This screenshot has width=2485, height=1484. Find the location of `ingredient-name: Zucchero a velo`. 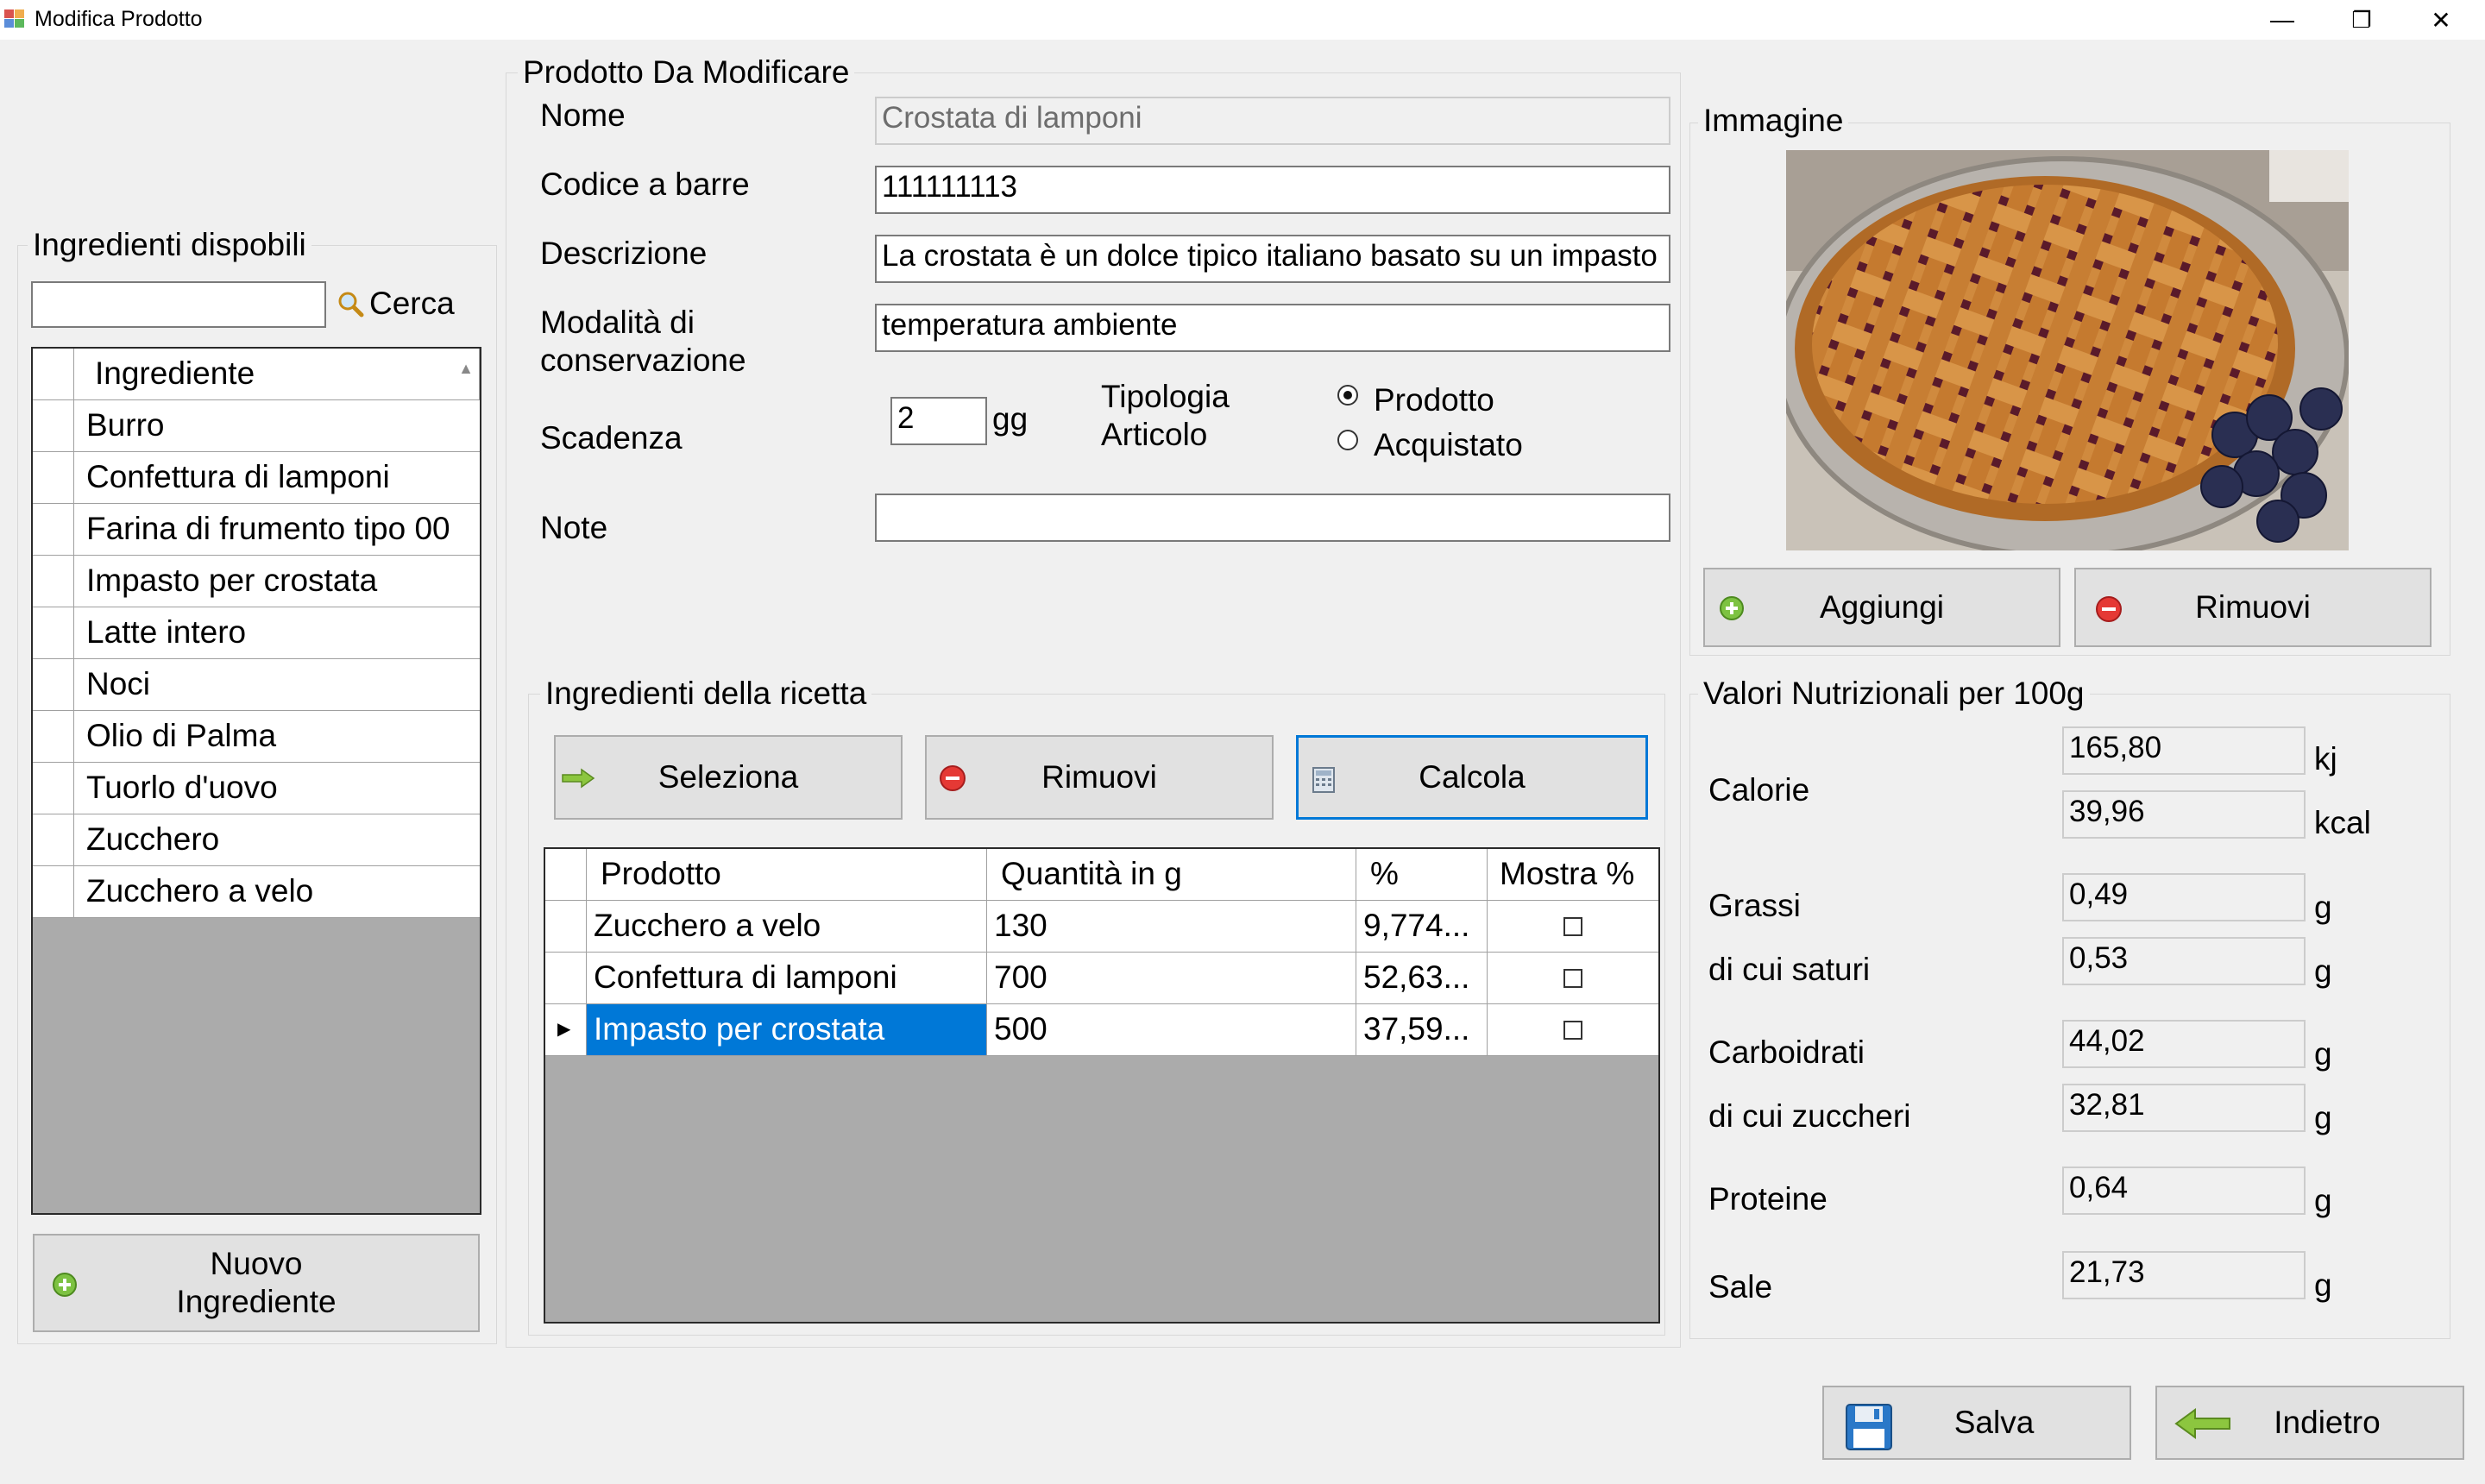

ingredient-name: Zucchero a velo is located at coordinates (200, 891).